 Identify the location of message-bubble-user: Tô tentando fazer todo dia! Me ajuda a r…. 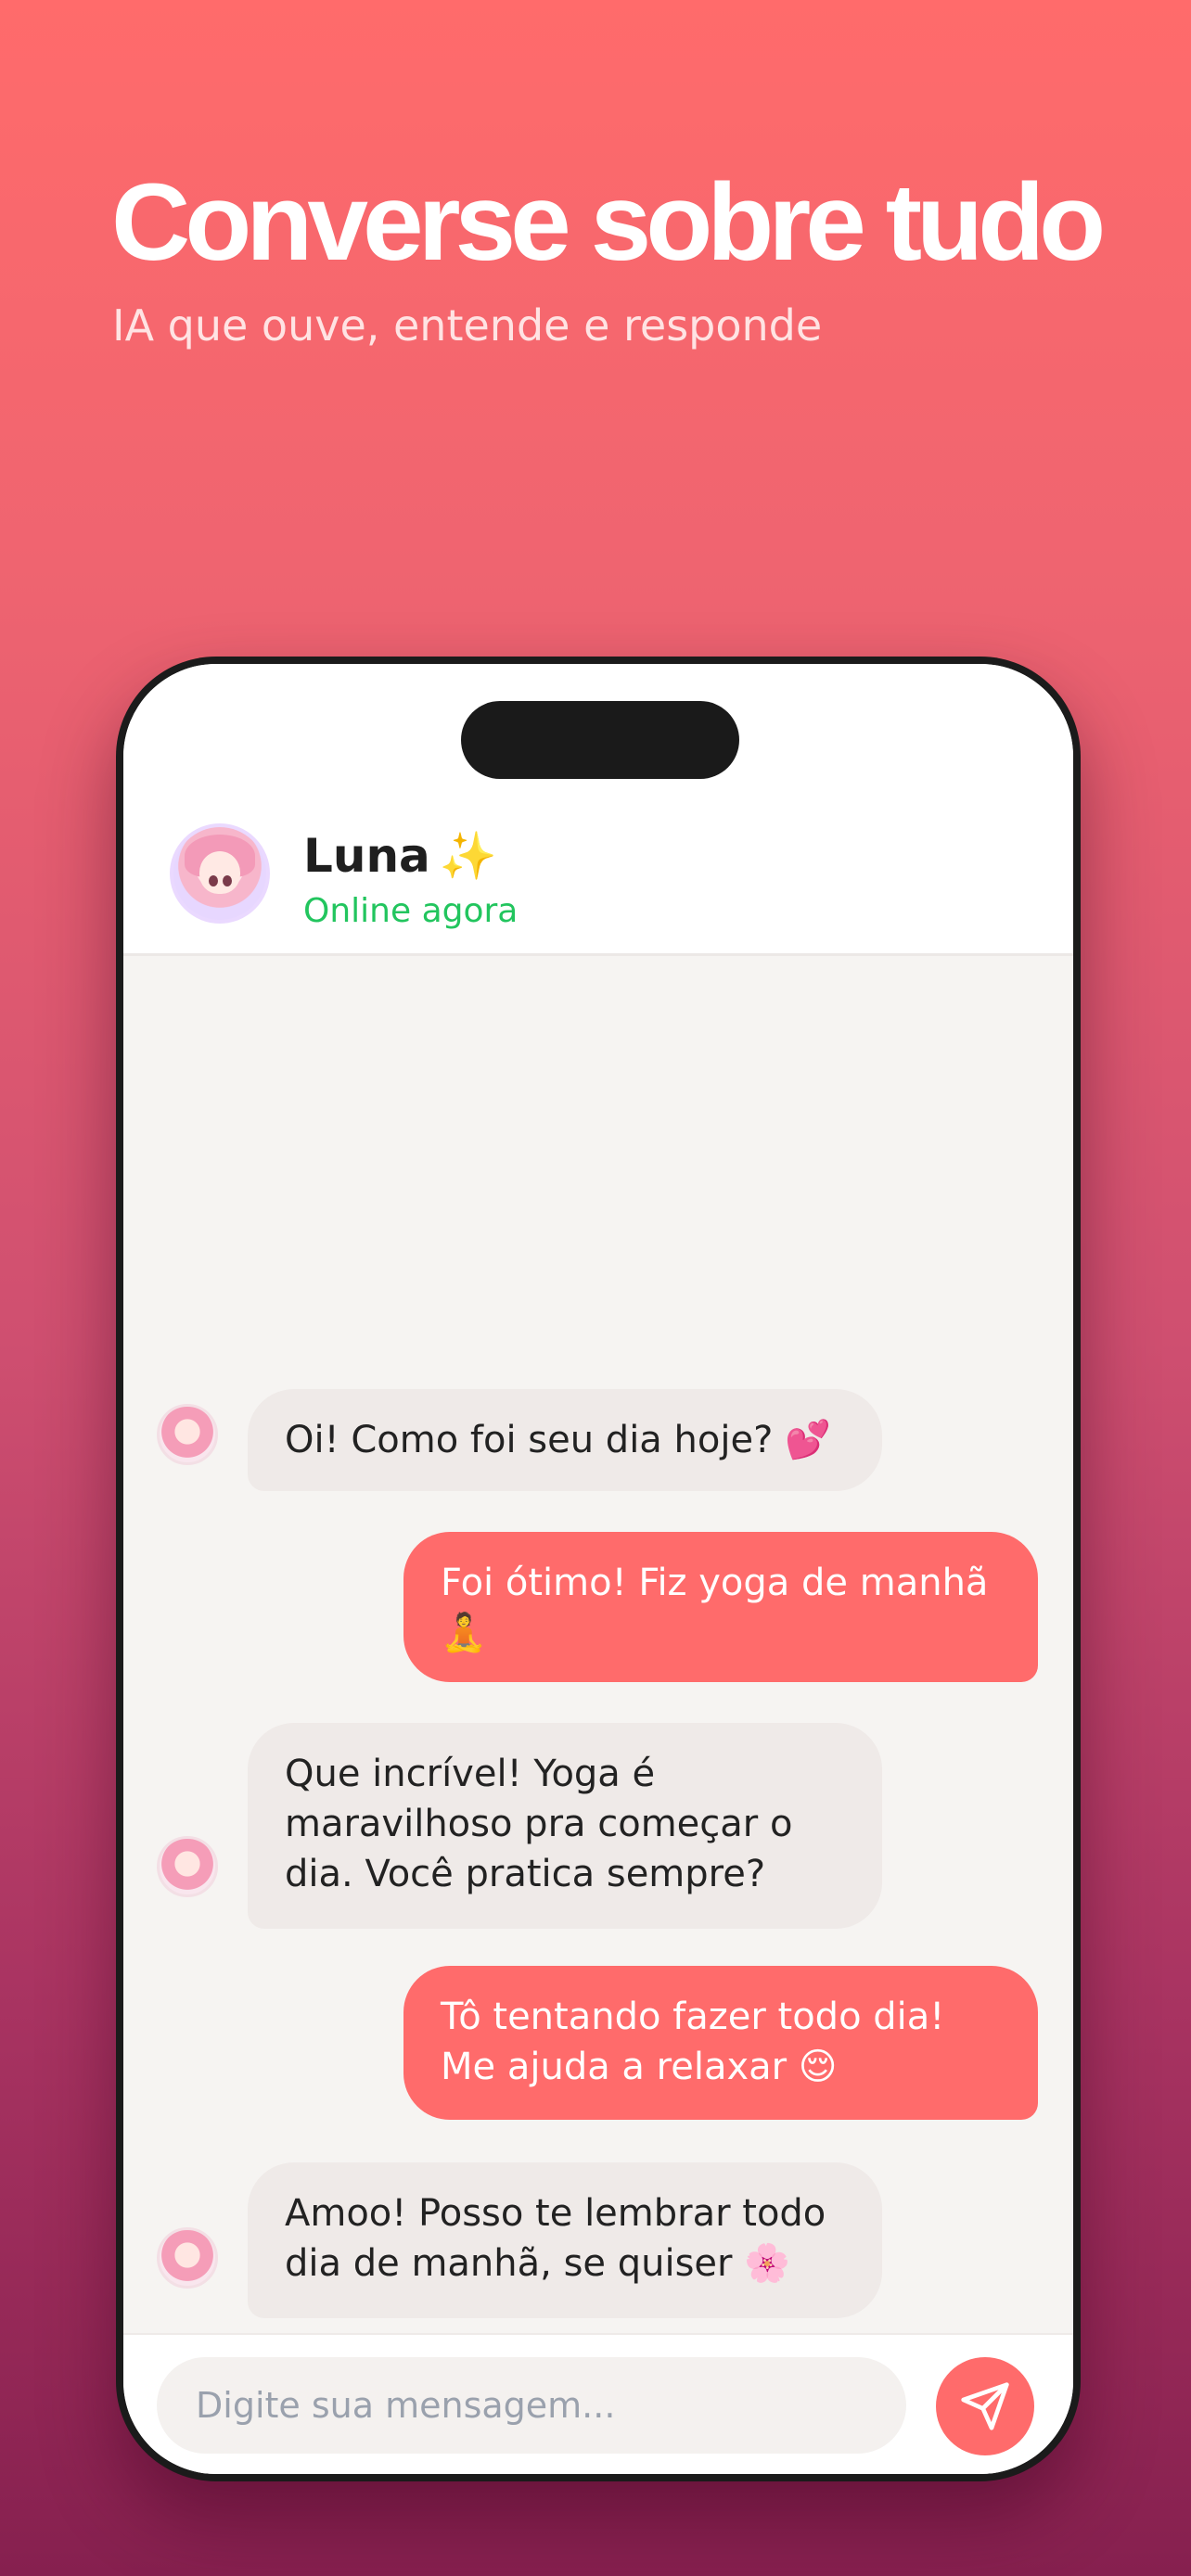
(720, 2043).